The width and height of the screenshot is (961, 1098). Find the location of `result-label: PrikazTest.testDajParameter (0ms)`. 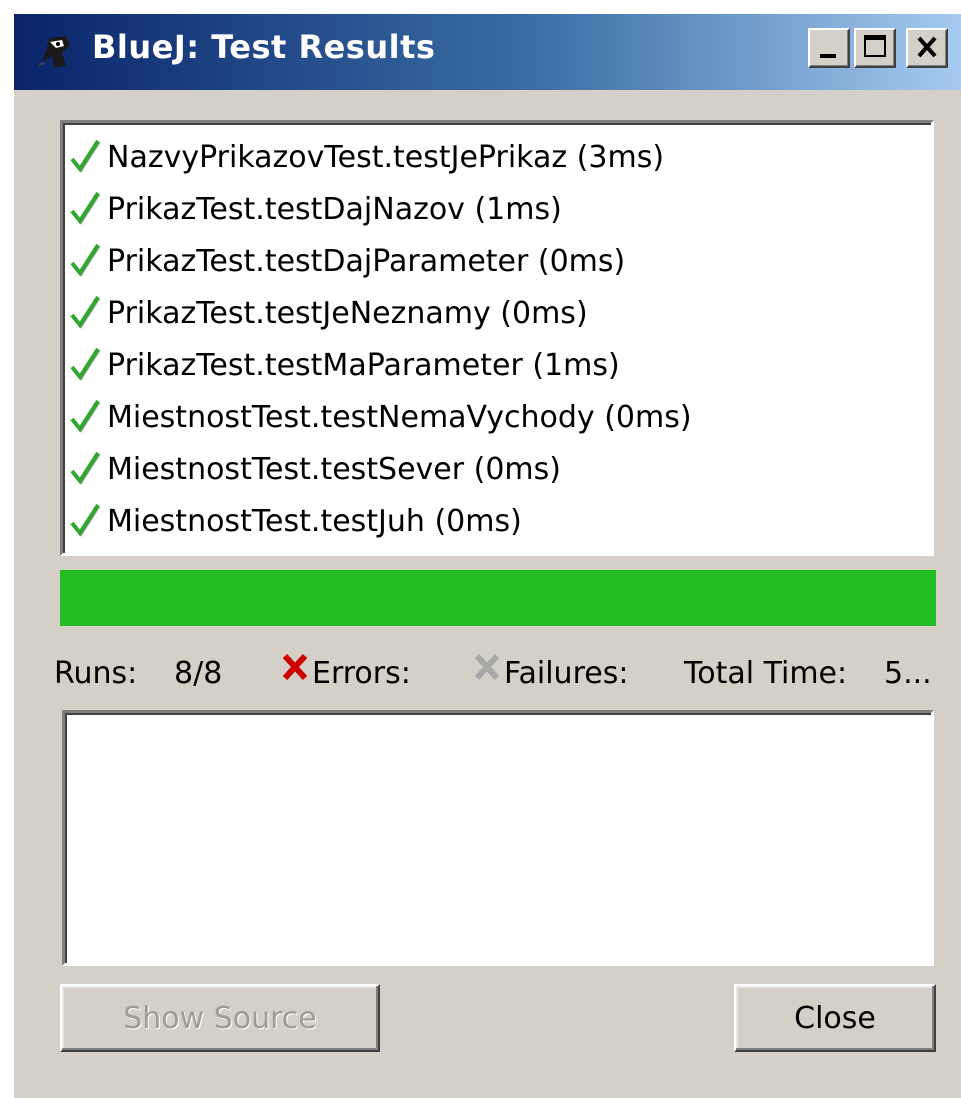

result-label: PrikazTest.testDajParameter (0ms) is located at coordinates (366, 261).